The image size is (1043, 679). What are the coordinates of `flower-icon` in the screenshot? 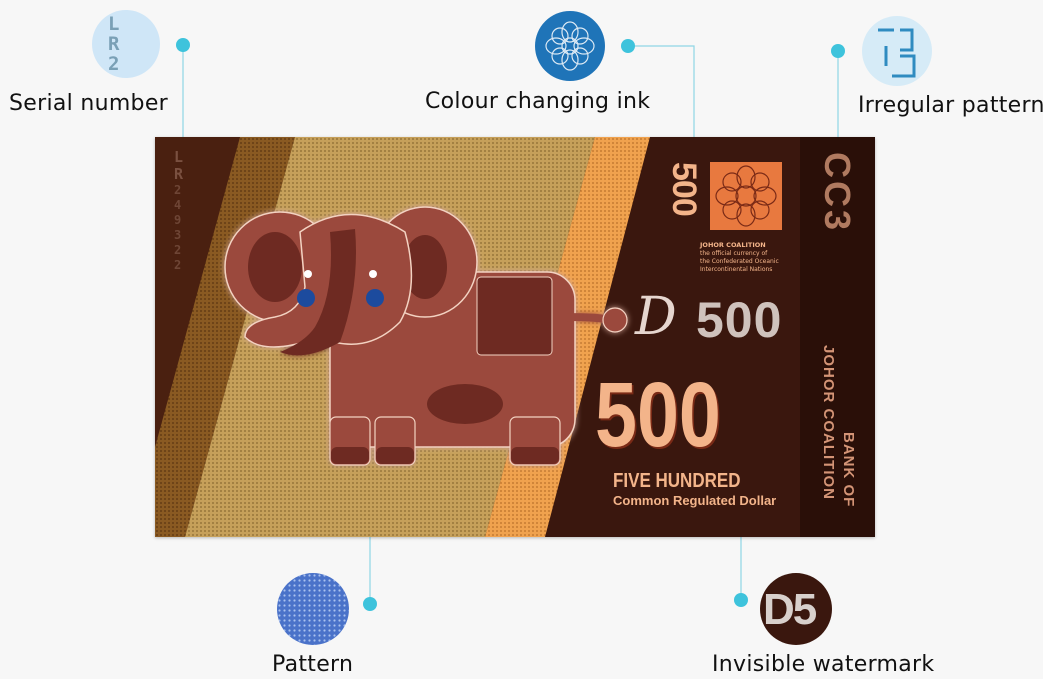 It's located at (570, 46).